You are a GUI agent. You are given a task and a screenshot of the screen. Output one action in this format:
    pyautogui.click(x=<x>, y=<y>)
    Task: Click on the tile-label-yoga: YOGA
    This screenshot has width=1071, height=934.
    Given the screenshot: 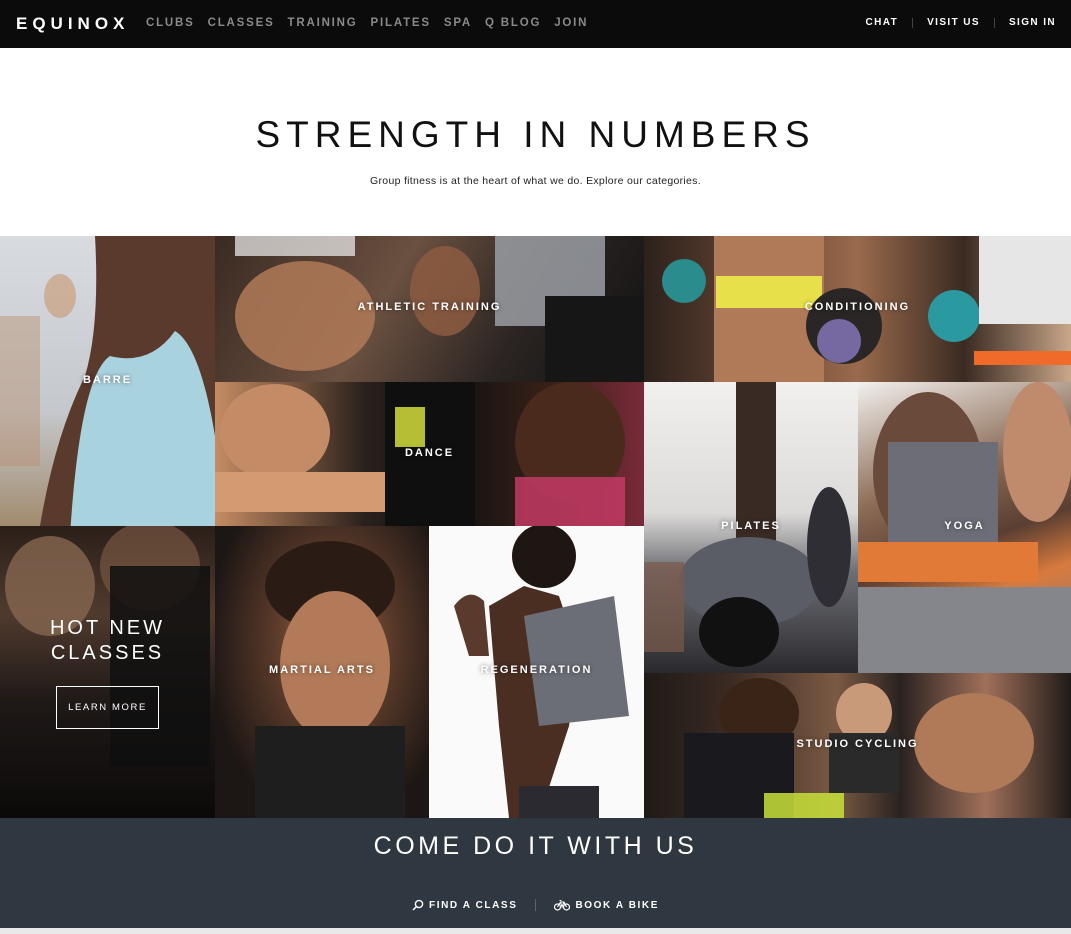 What is the action you would take?
    pyautogui.click(x=964, y=526)
    